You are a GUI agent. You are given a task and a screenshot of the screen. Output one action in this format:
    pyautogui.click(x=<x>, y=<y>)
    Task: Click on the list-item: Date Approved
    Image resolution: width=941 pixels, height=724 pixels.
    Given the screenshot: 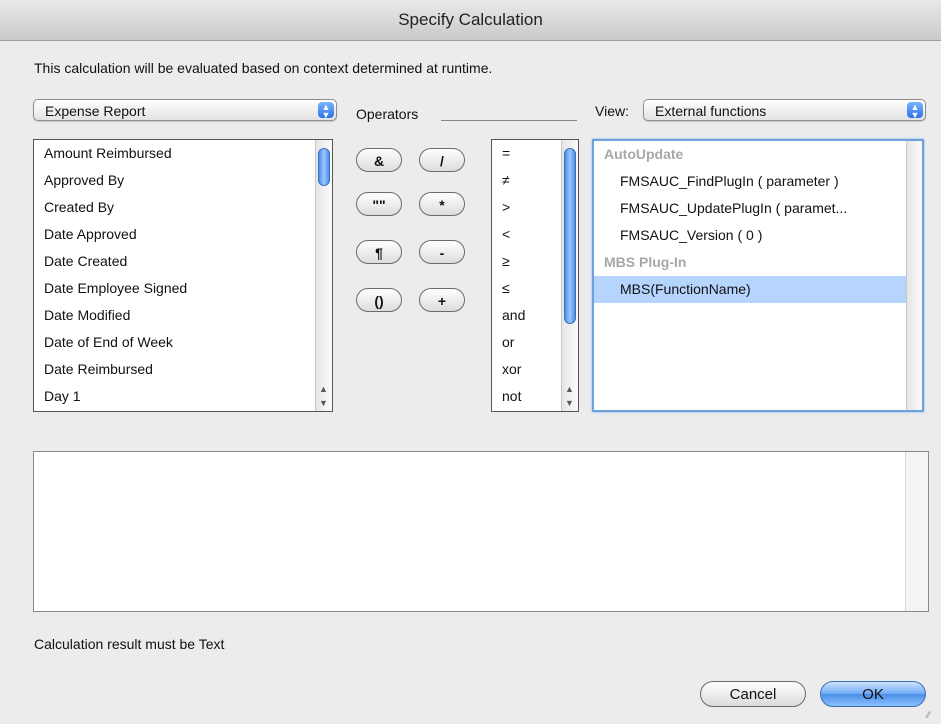 What is the action you would take?
    pyautogui.click(x=183, y=234)
    